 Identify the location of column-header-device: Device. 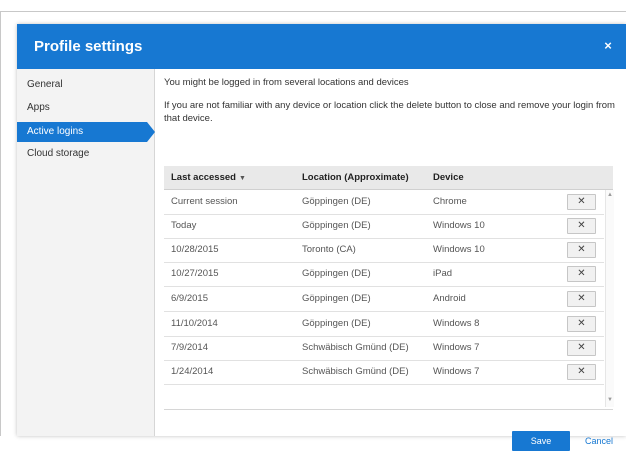
(448, 177).